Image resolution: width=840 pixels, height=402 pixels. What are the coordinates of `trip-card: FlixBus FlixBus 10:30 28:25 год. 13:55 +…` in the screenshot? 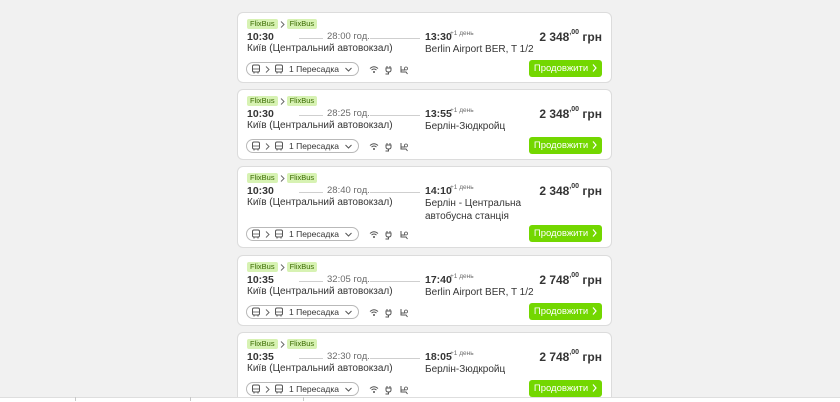 It's located at (424, 124).